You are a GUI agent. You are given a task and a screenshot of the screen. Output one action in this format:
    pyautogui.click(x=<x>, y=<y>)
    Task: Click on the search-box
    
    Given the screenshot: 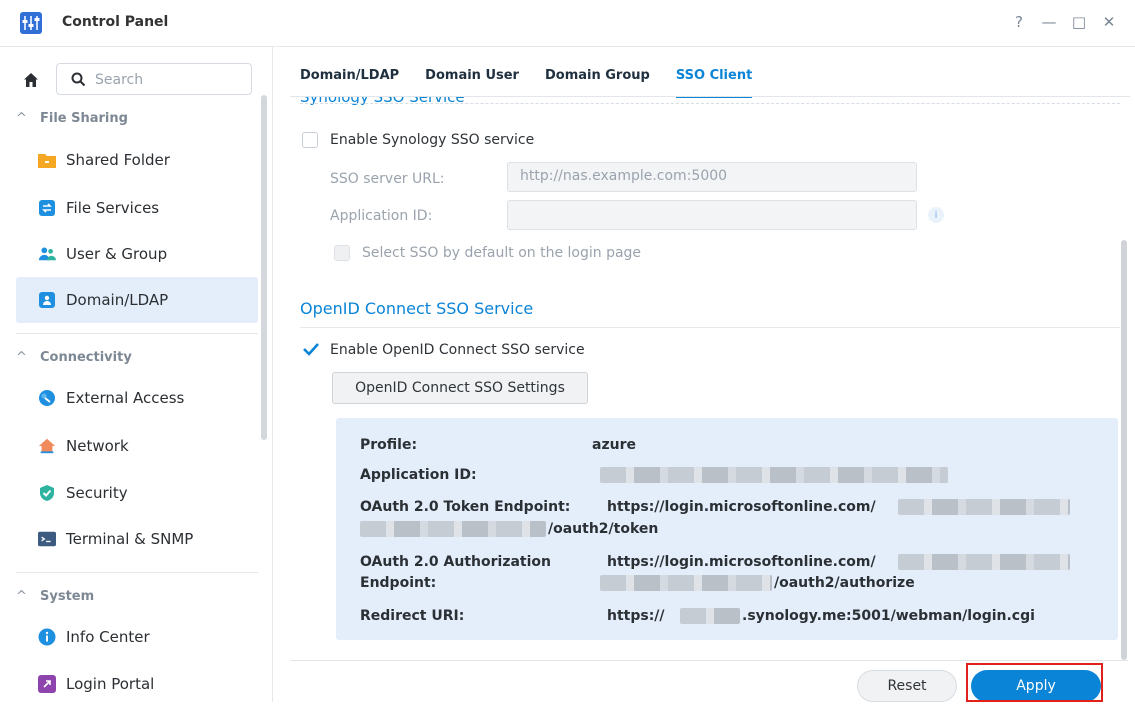 What is the action you would take?
    pyautogui.click(x=154, y=79)
    